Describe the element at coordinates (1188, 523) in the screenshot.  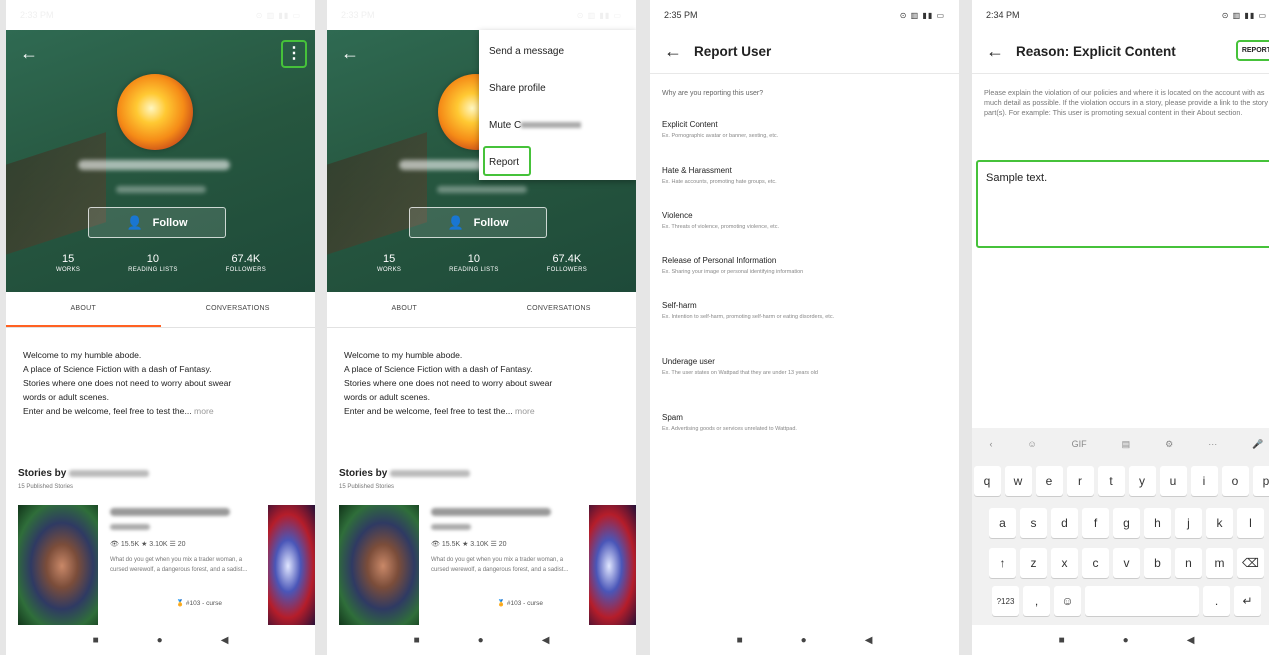
I see `key-j: j` at that location.